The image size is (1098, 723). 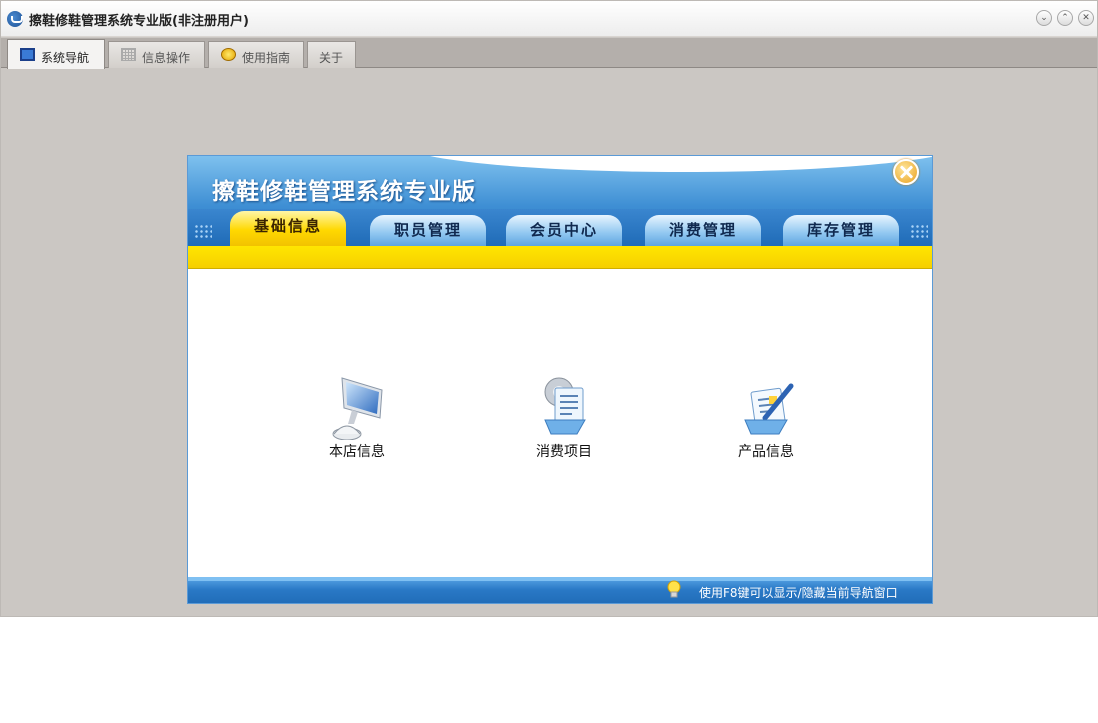 I want to click on product-info-item: 产品信息, so click(x=766, y=419).